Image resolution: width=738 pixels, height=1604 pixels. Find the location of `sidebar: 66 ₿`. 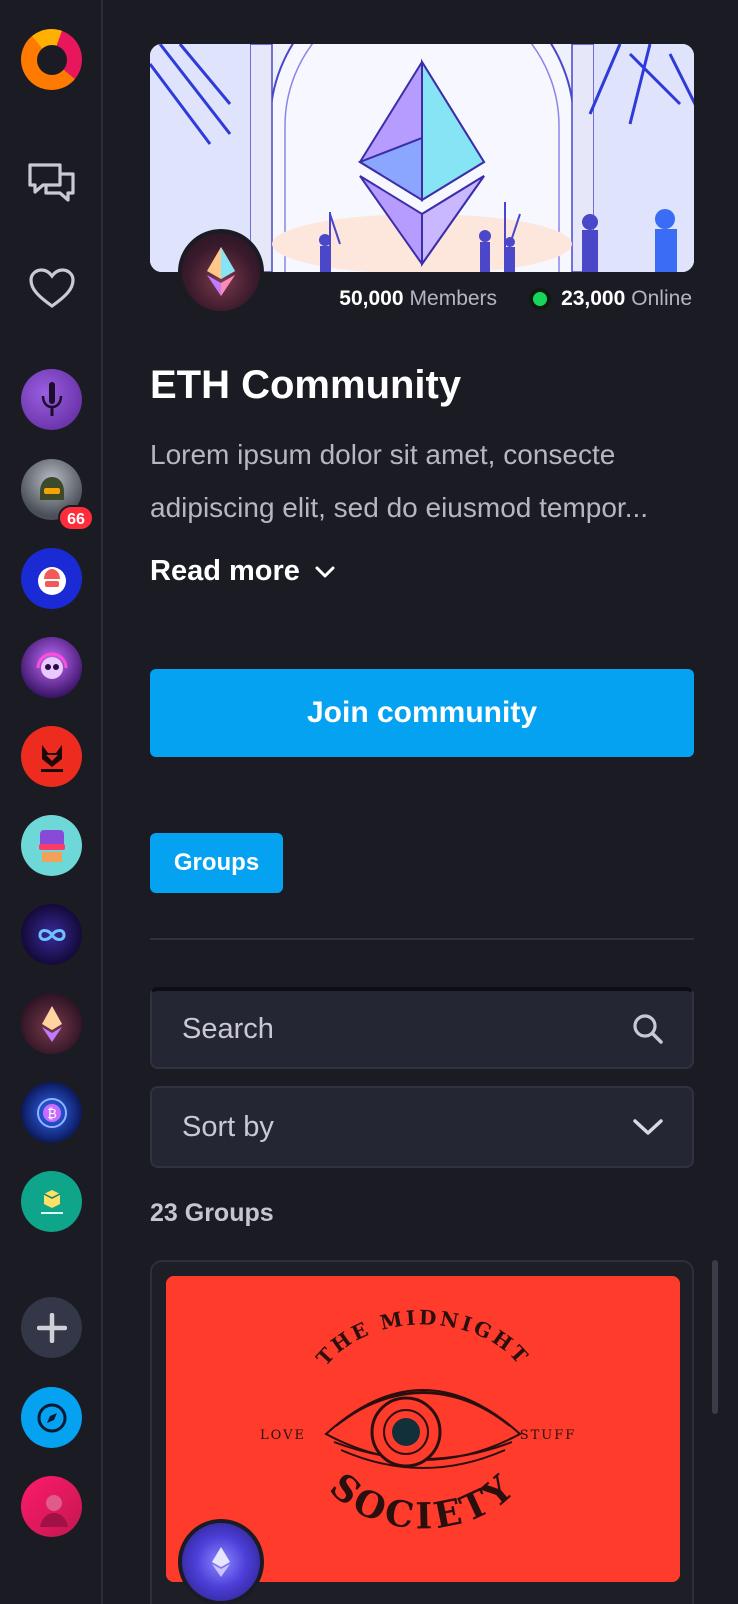

sidebar: 66 ₿ is located at coordinates (51, 802).